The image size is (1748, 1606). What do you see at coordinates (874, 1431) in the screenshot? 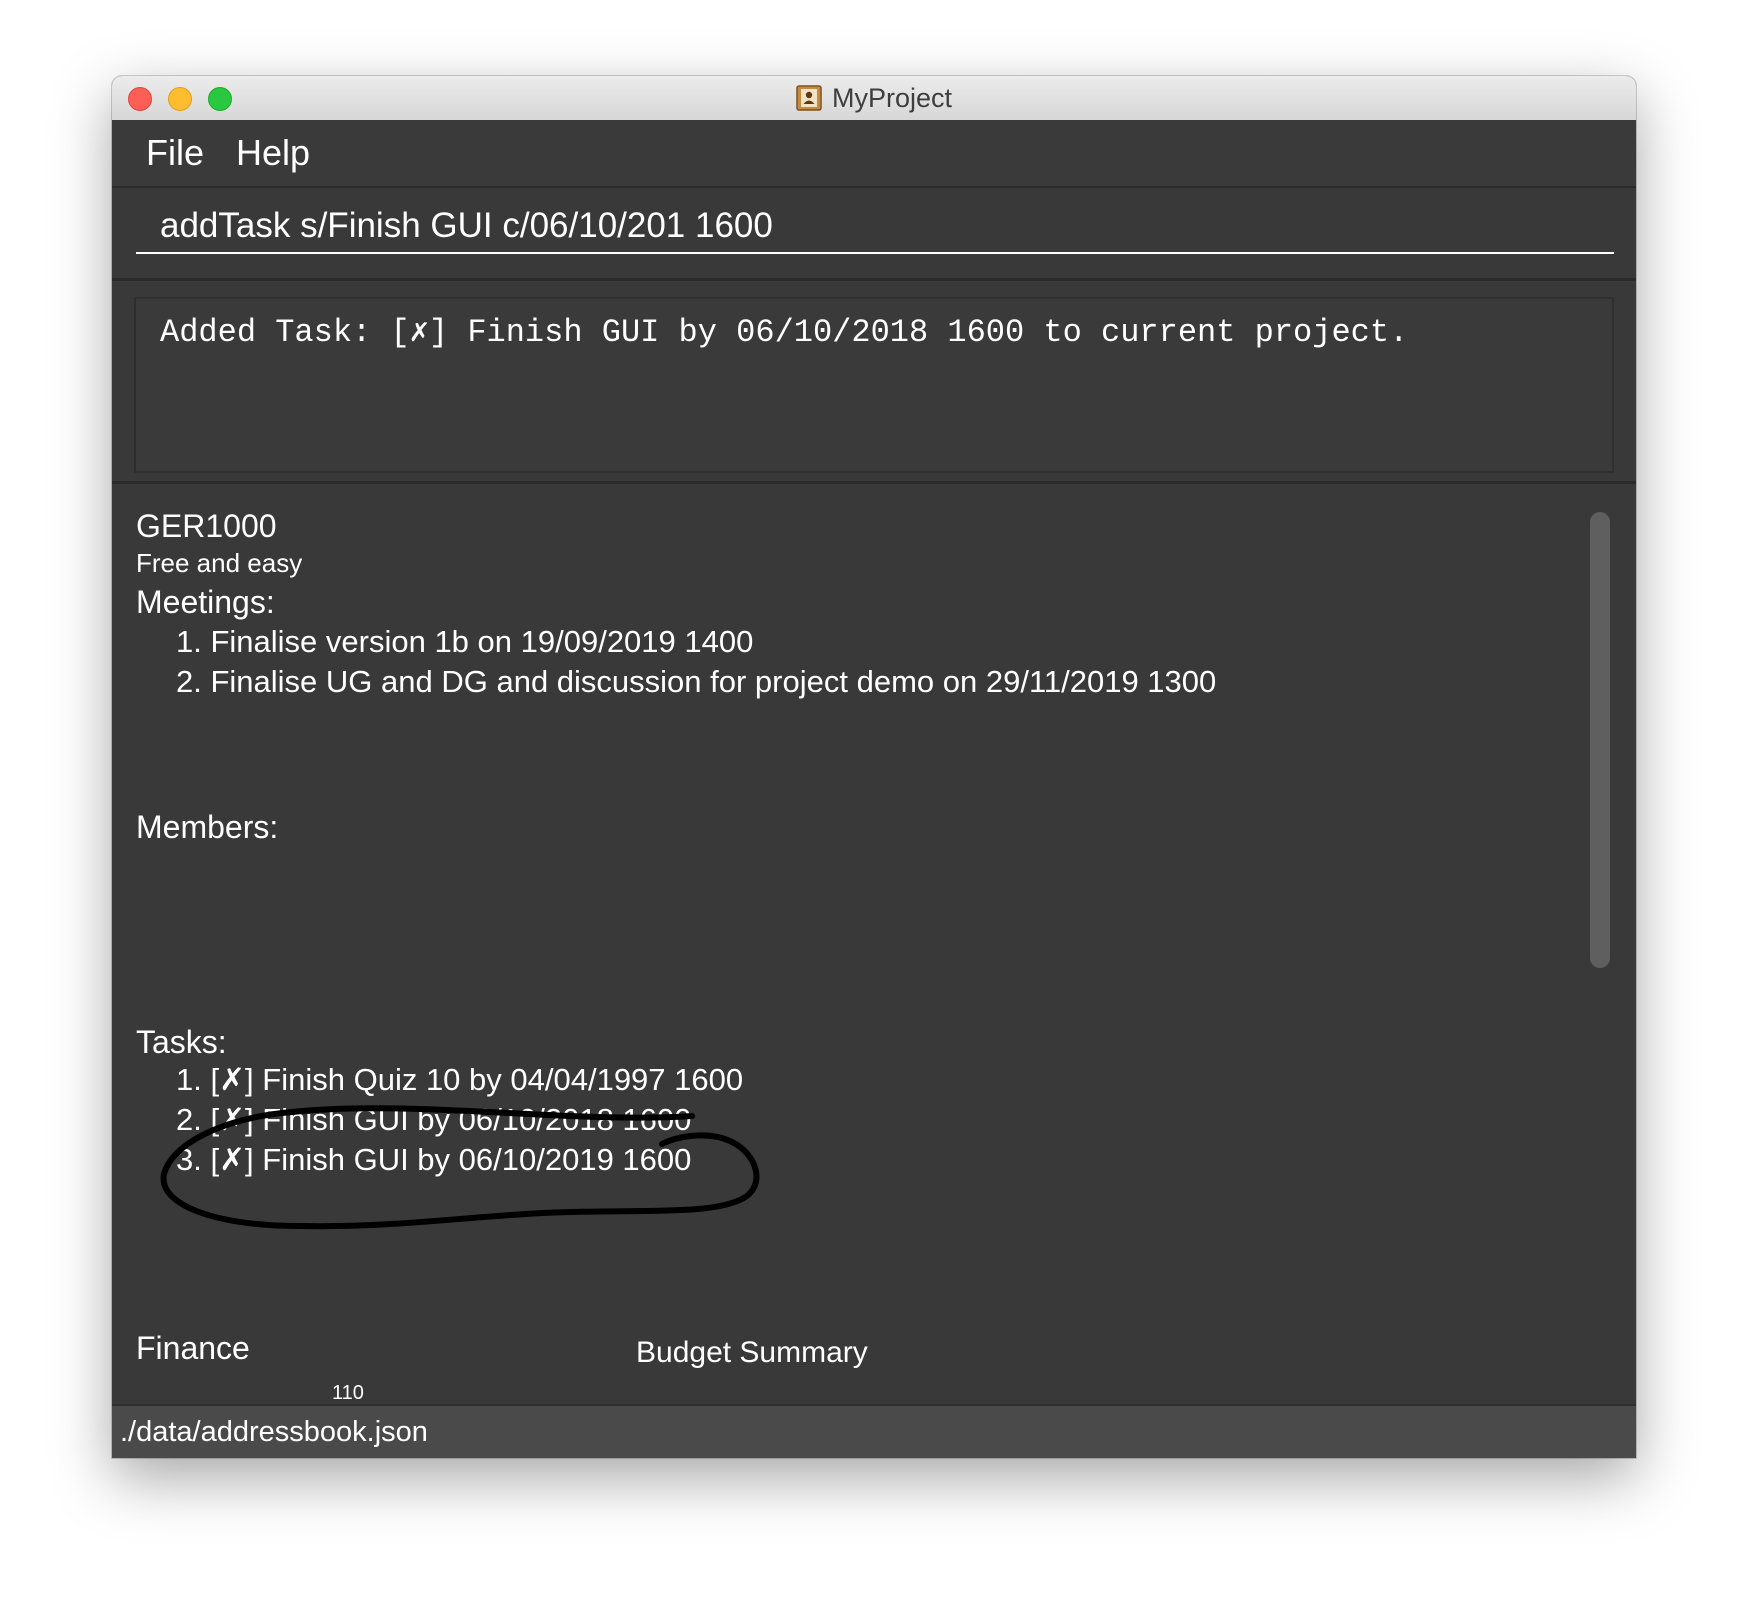
I see `status-bar: ./data/addressbook.json` at bounding box center [874, 1431].